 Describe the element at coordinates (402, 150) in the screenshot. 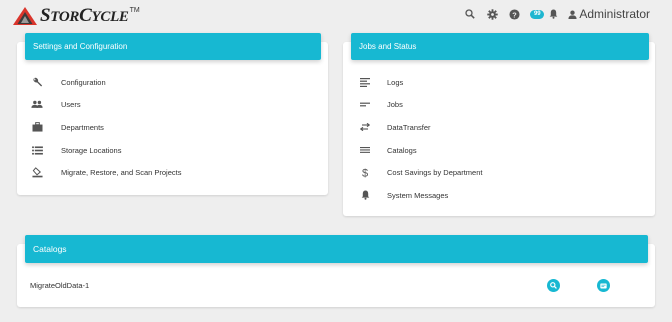

I see `menu-item-label: Catalogs` at that location.